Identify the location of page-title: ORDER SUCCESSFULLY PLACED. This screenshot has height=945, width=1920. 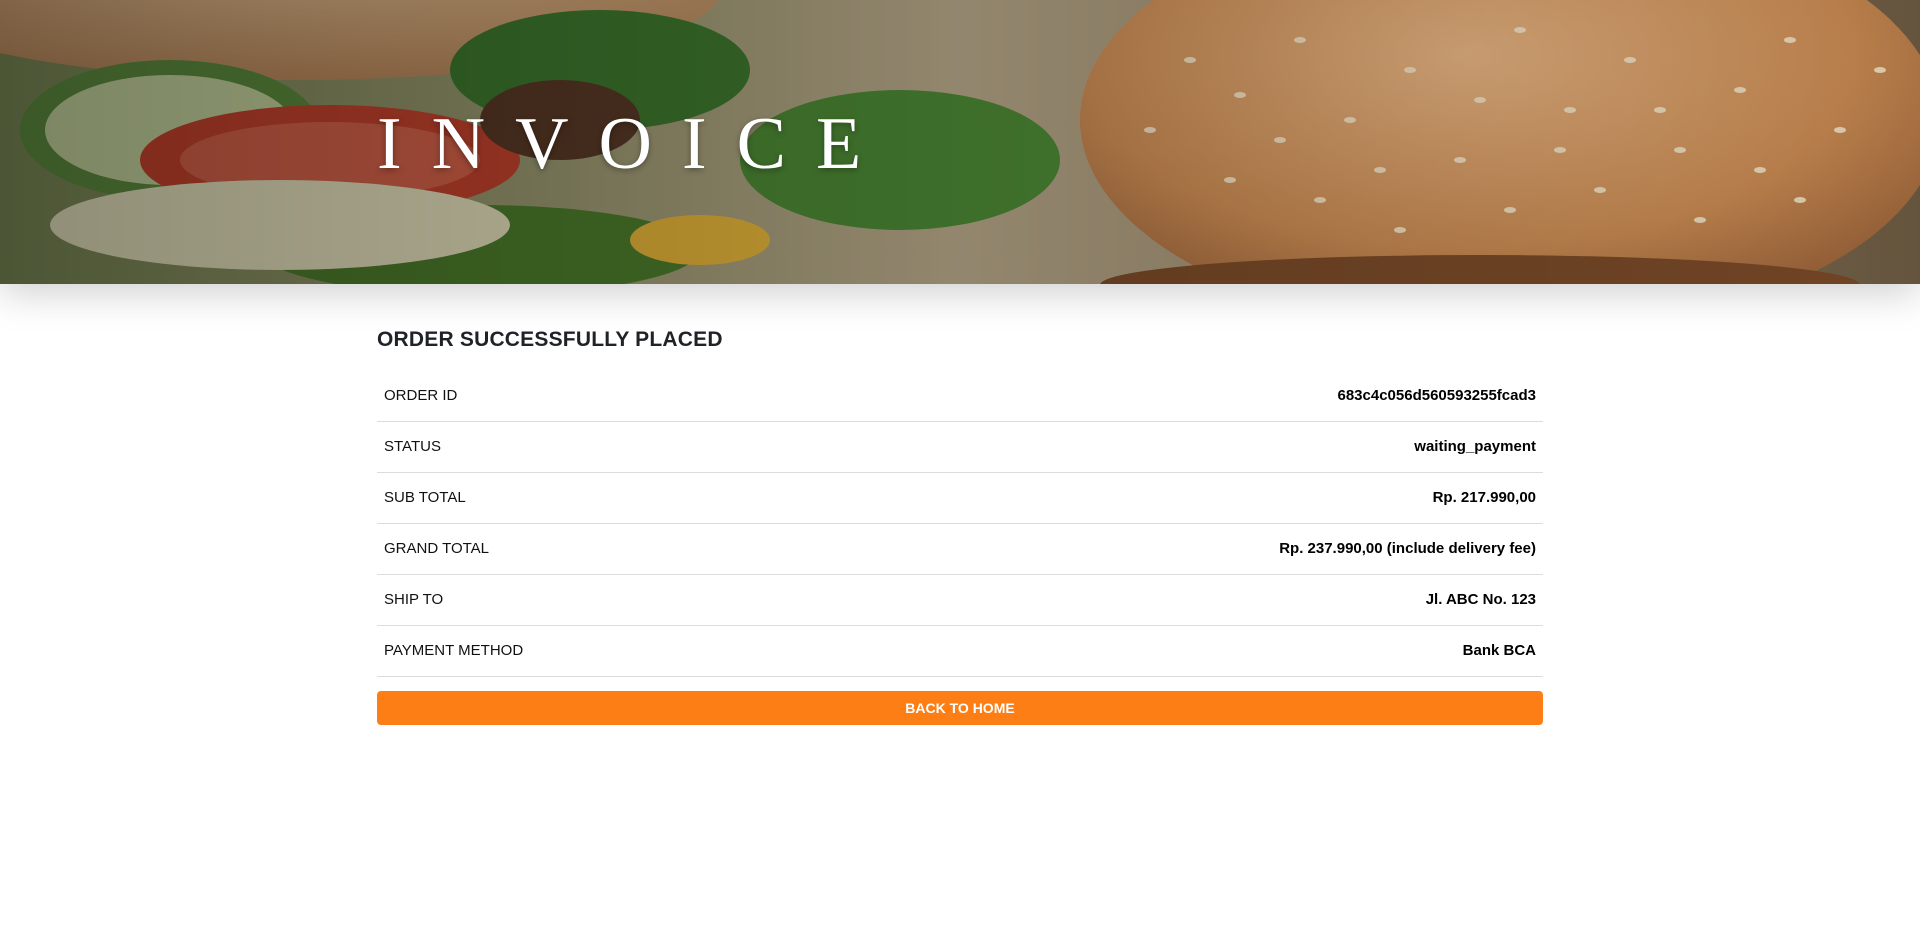
(550, 339).